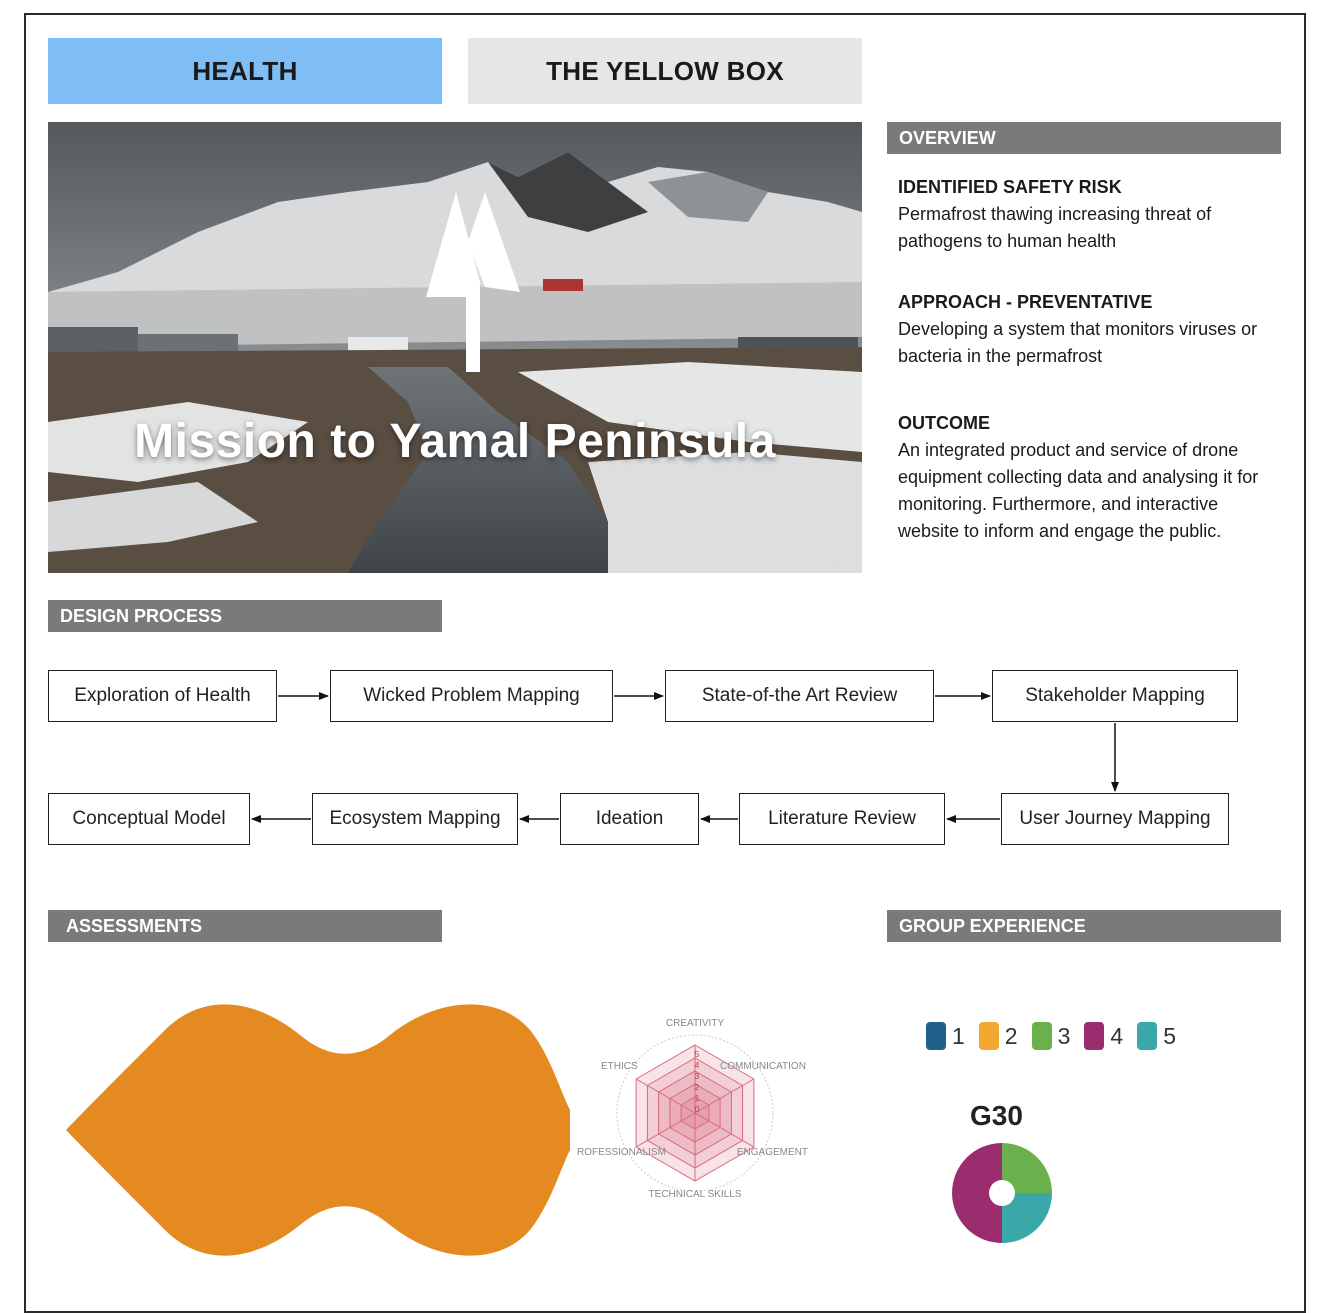  I want to click on process-step: Exploration of Health, so click(162, 696).